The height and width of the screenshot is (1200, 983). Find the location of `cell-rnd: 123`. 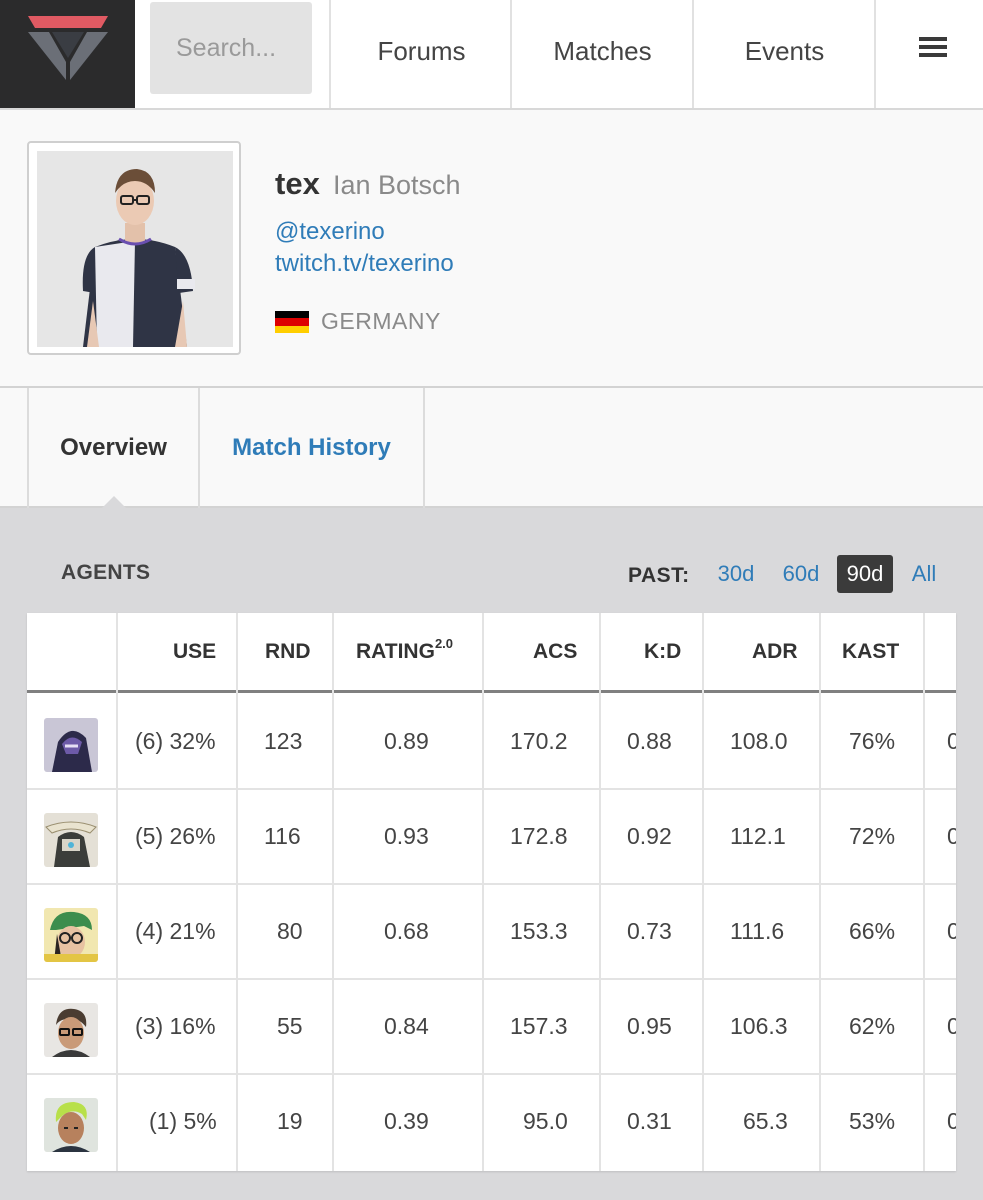

cell-rnd: 123 is located at coordinates (283, 741).